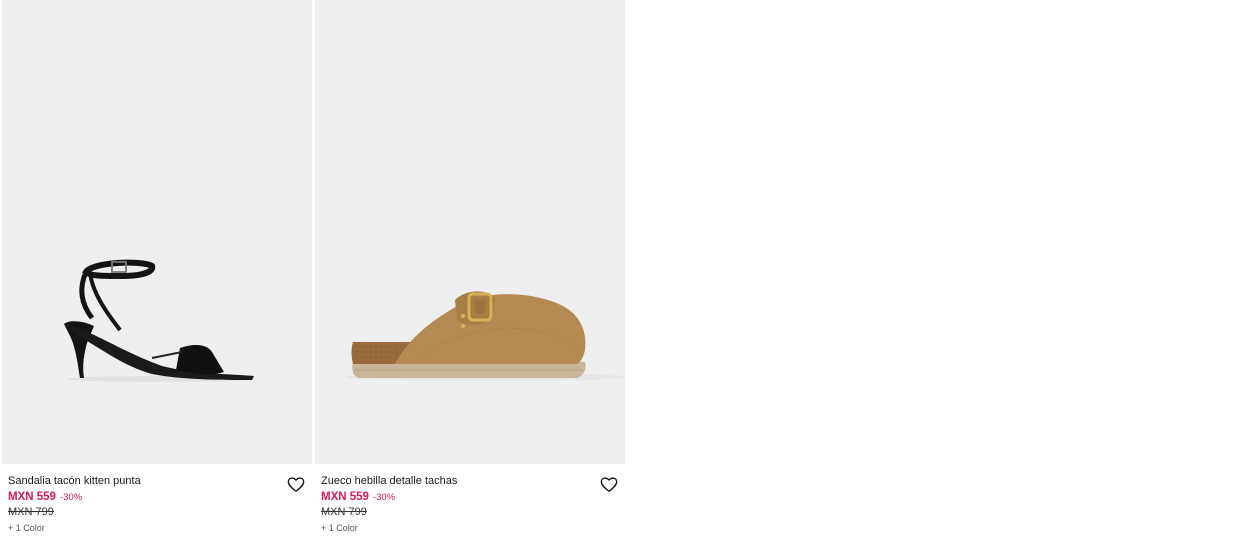 The width and height of the screenshot is (1250, 556). Describe the element at coordinates (160, 320) in the screenshot. I see `black-kitten-heel-sandal-icon` at that location.